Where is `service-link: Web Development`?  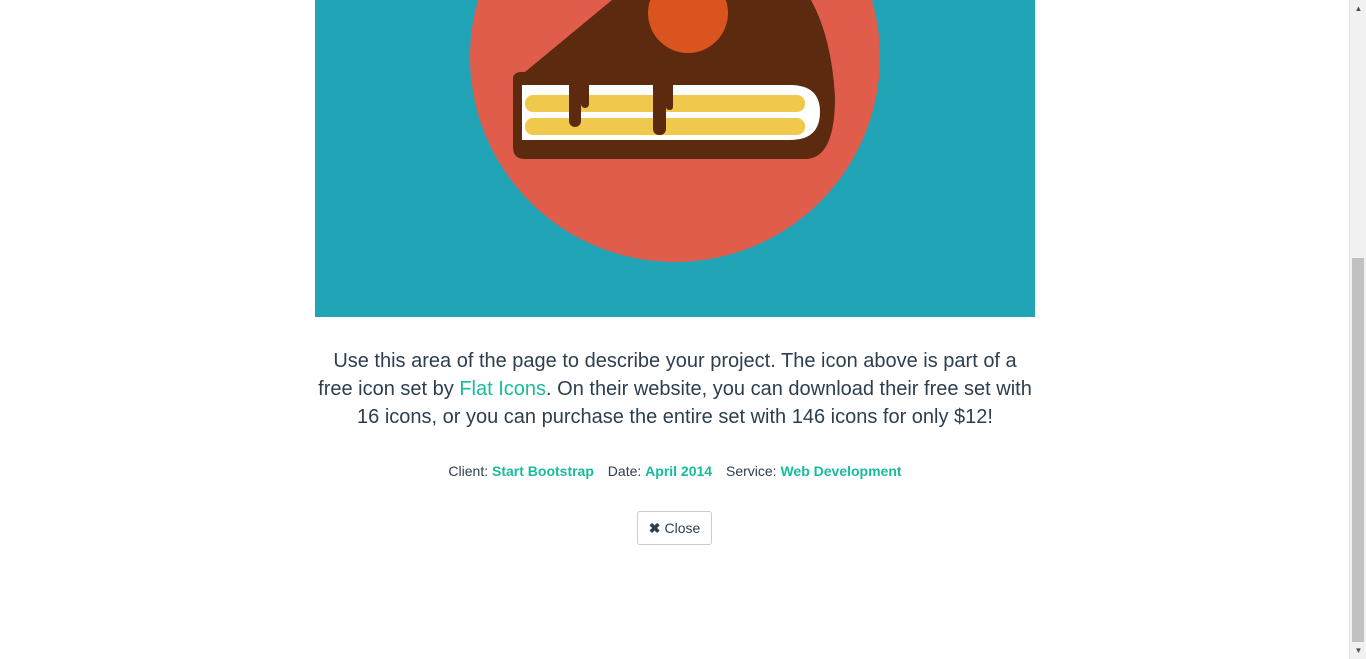 service-link: Web Development is located at coordinates (840, 471).